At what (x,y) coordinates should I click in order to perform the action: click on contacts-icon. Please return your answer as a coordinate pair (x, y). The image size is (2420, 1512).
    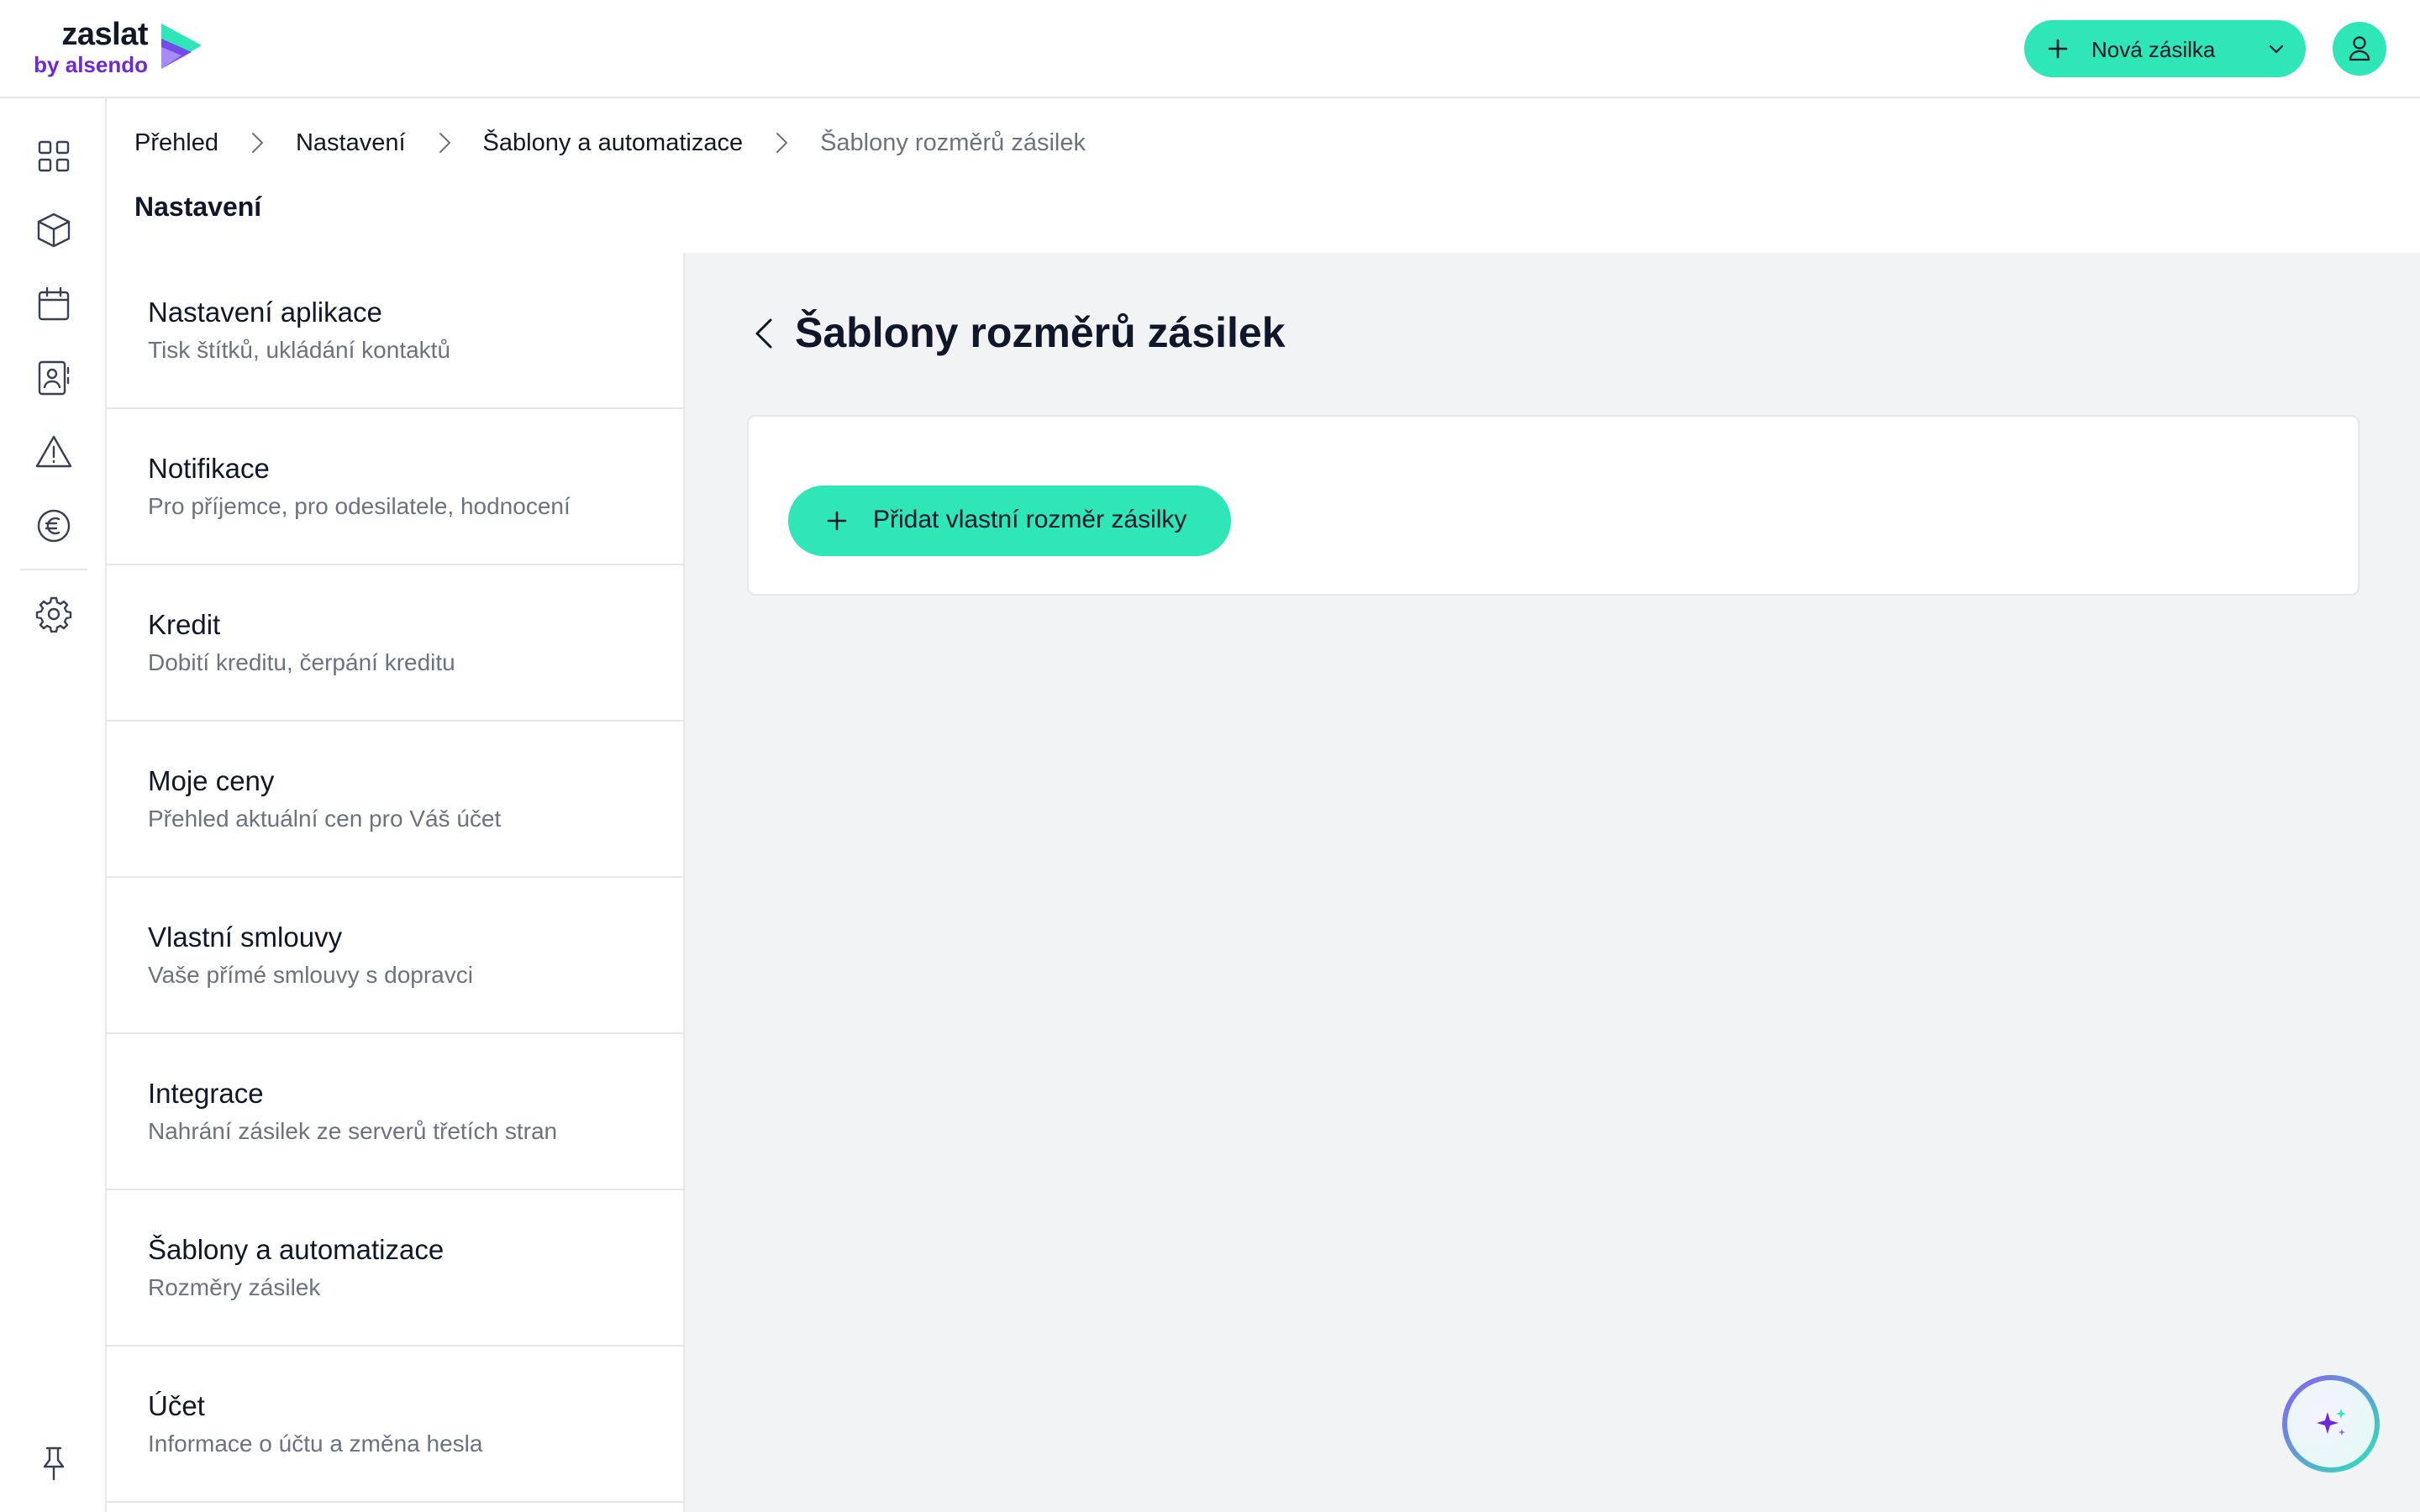
    Looking at the image, I should click on (53, 378).